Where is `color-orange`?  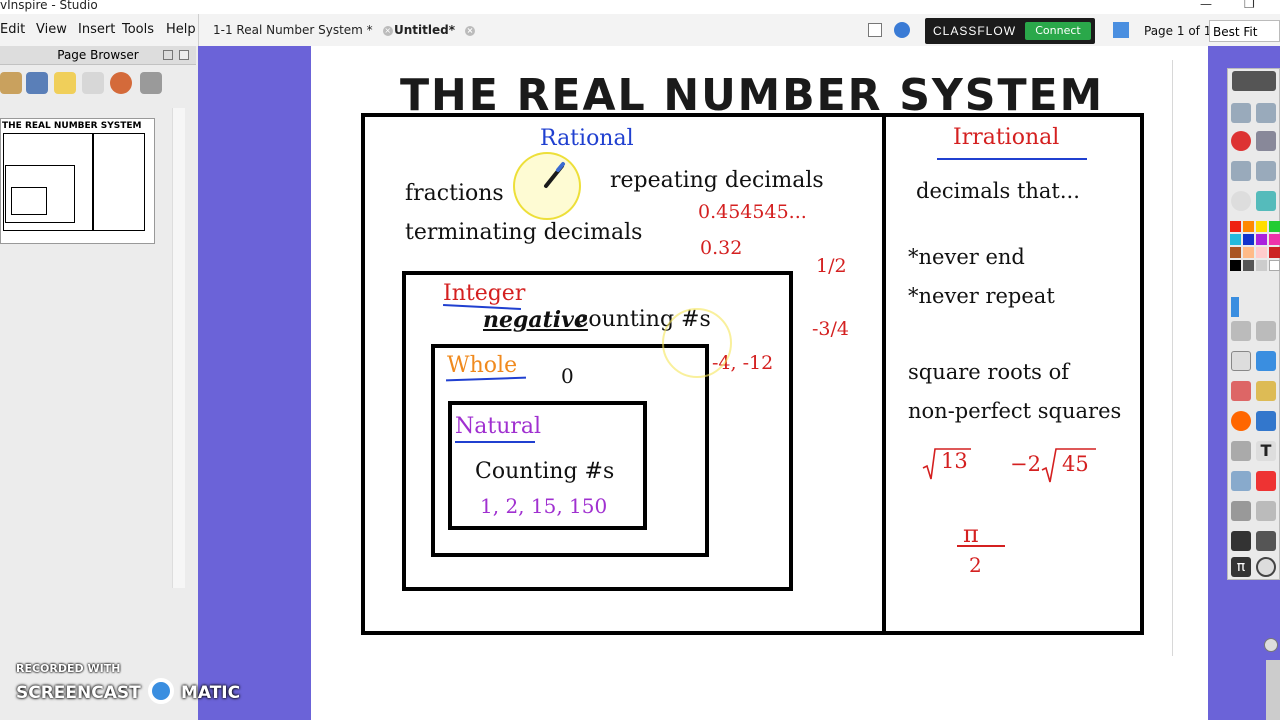 color-orange is located at coordinates (1248, 226).